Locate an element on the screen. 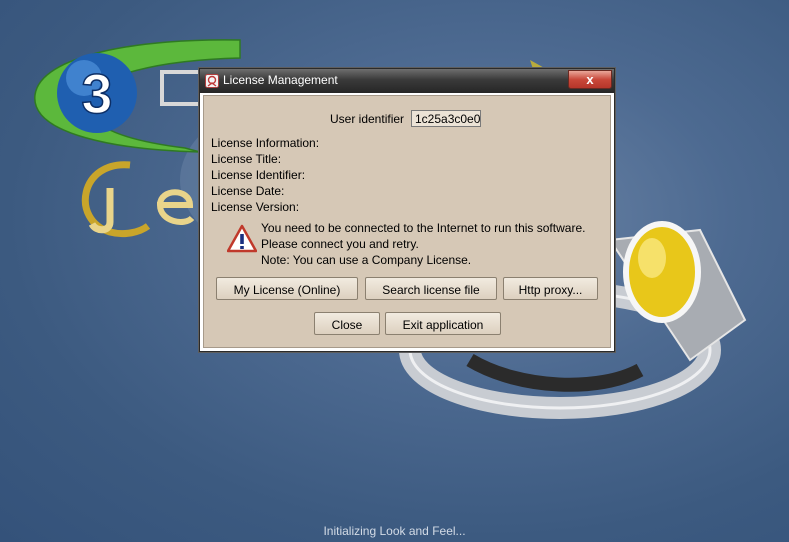  search-license-file-button: Search license file is located at coordinates (431, 288).